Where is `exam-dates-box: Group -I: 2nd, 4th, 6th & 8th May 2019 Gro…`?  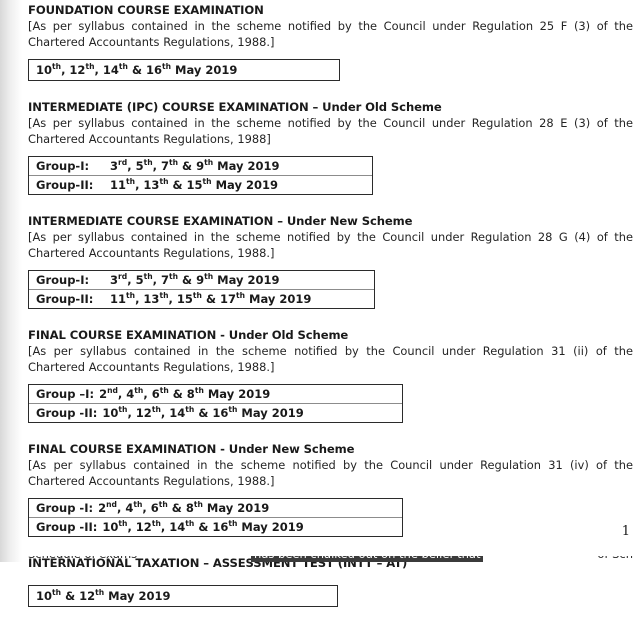
exam-dates-box: Group -I: 2nd, 4th, 6th & 8th May 2019 Gro… is located at coordinates (215, 517).